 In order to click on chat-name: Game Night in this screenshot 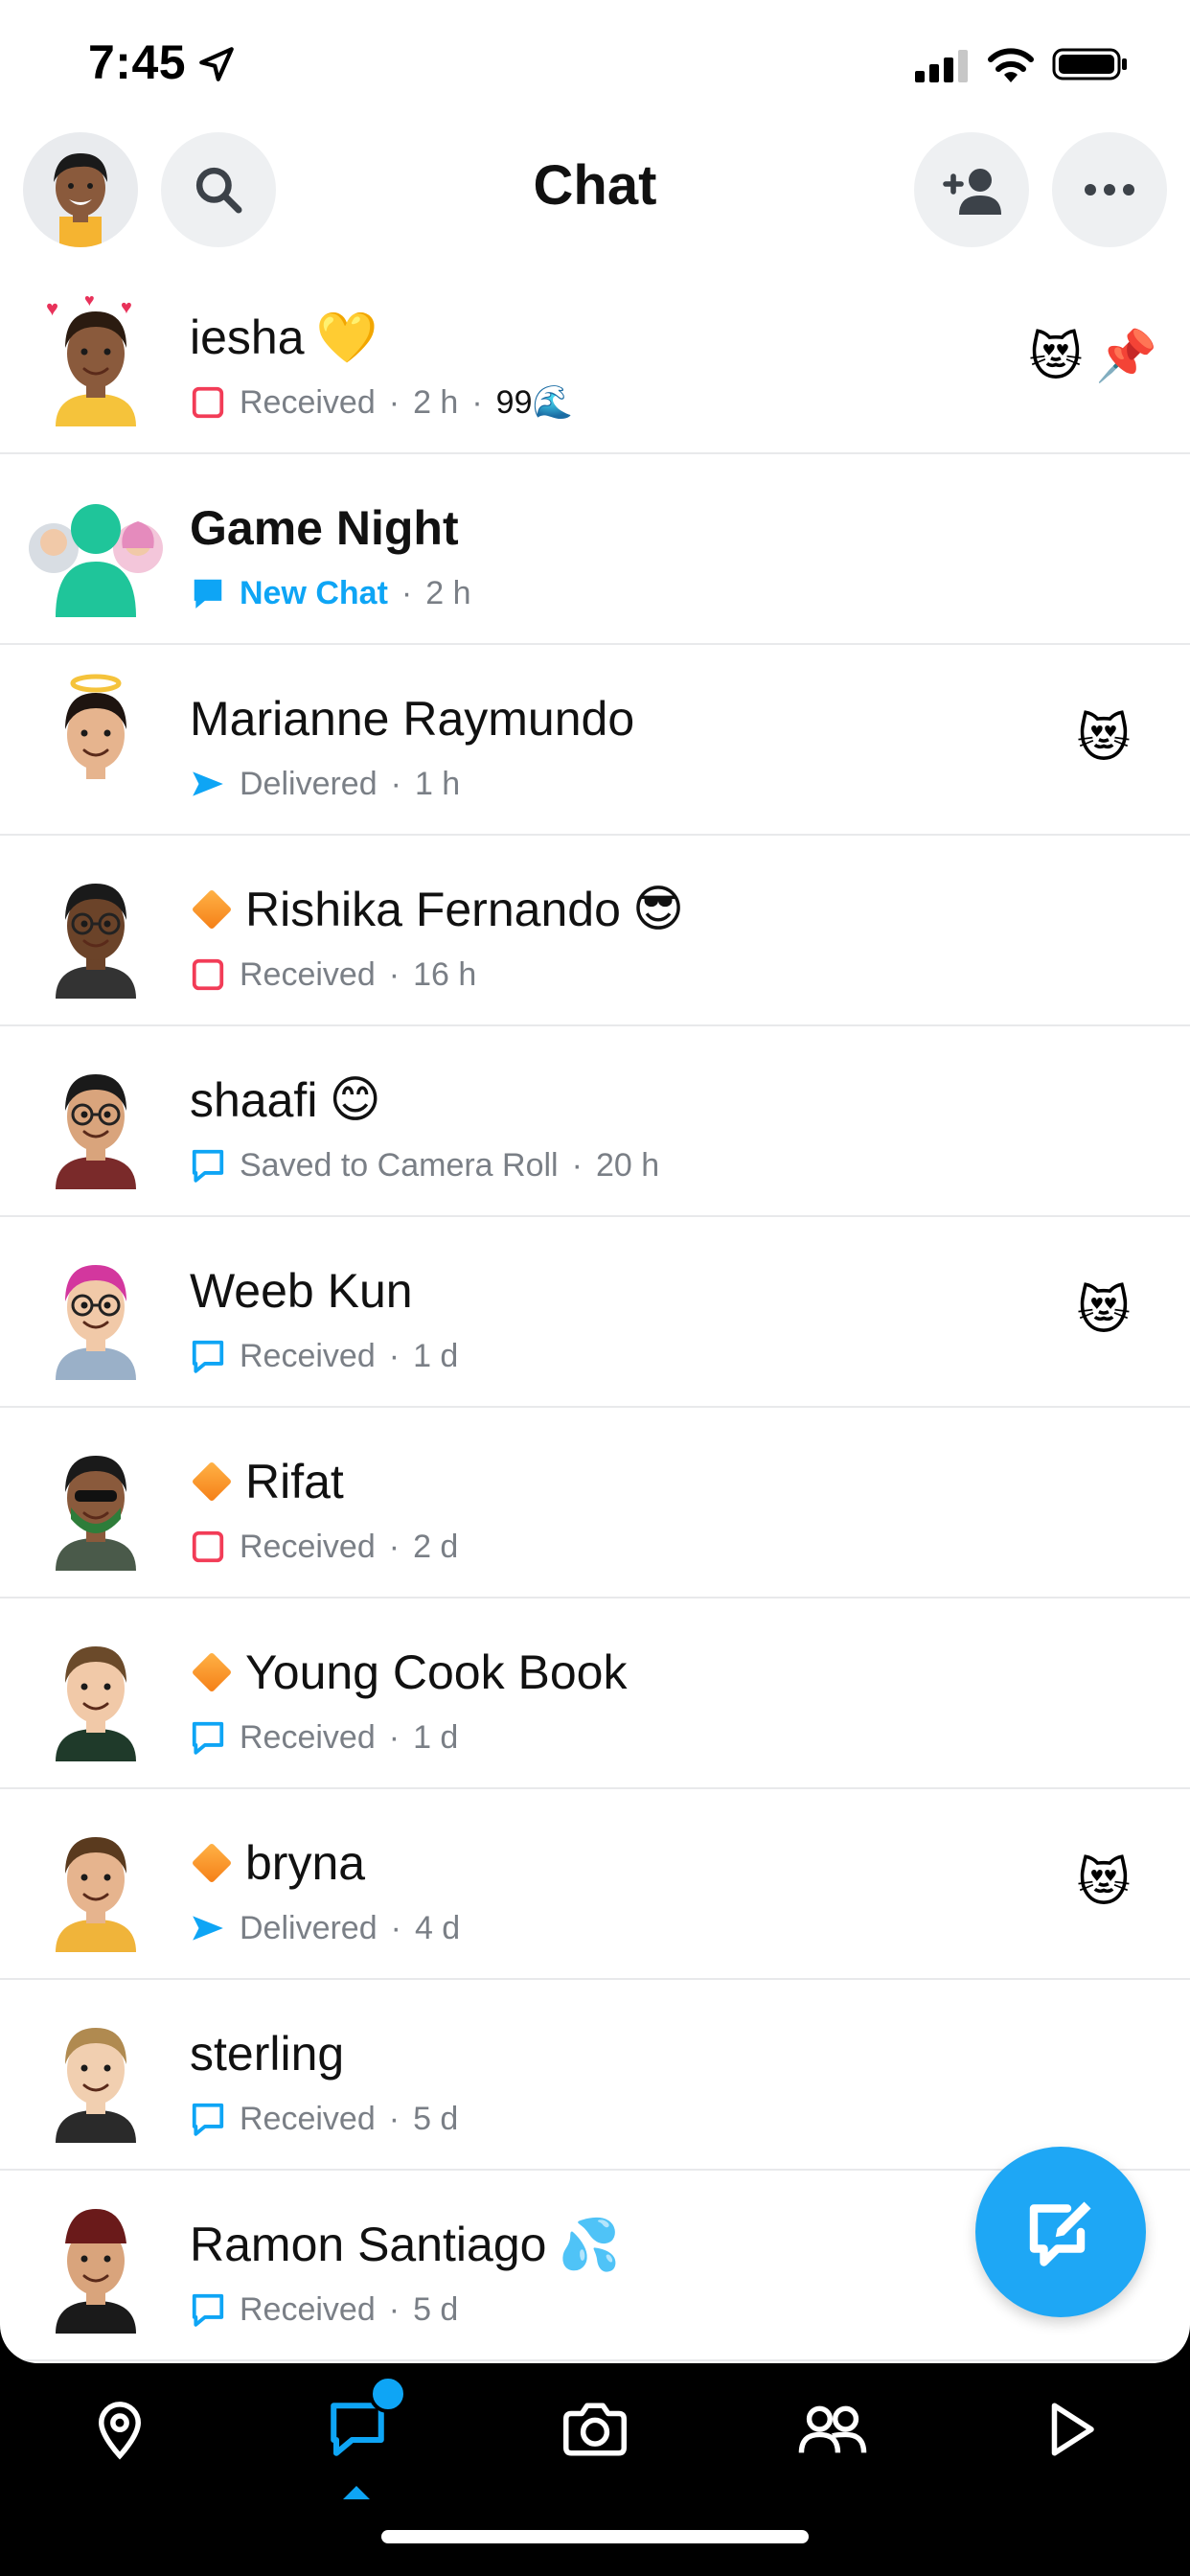, I will do `click(325, 528)`.